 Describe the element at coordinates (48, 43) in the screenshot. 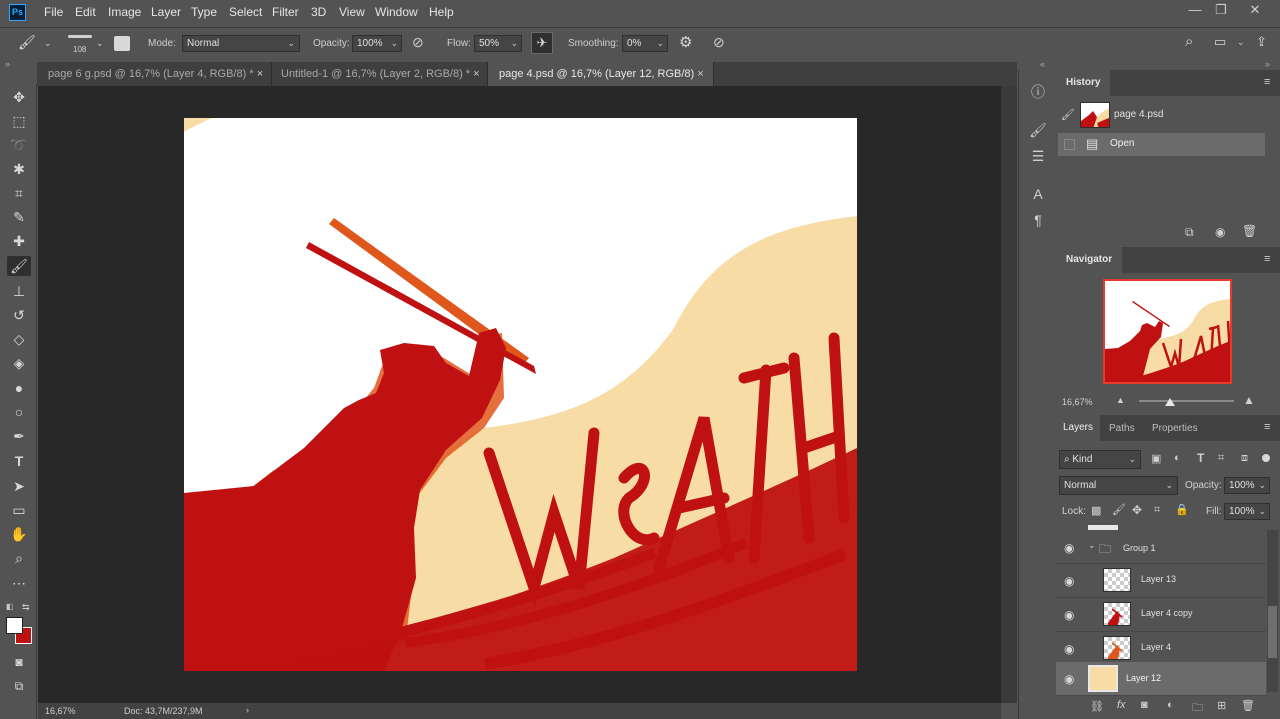

I see `tool-preset-chevron-icon: ⌄` at that location.